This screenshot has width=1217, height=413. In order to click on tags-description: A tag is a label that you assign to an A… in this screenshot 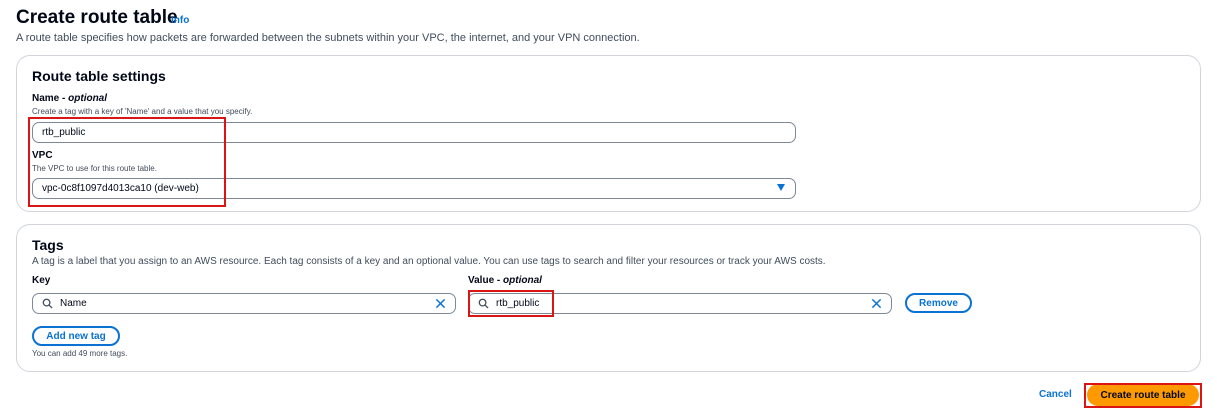, I will do `click(429, 261)`.